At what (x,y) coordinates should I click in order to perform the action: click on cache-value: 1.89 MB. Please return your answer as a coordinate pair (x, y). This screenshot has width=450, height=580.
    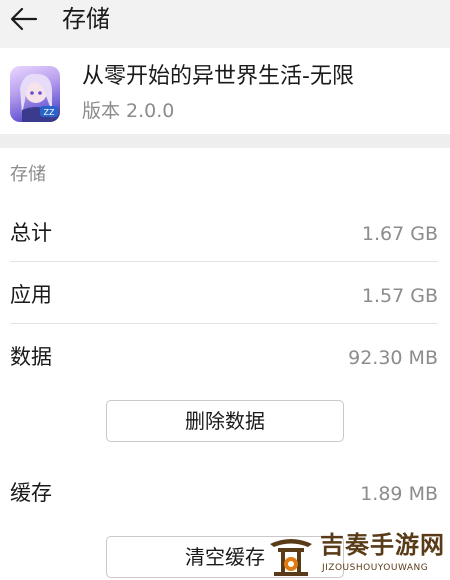
    Looking at the image, I should click on (399, 494).